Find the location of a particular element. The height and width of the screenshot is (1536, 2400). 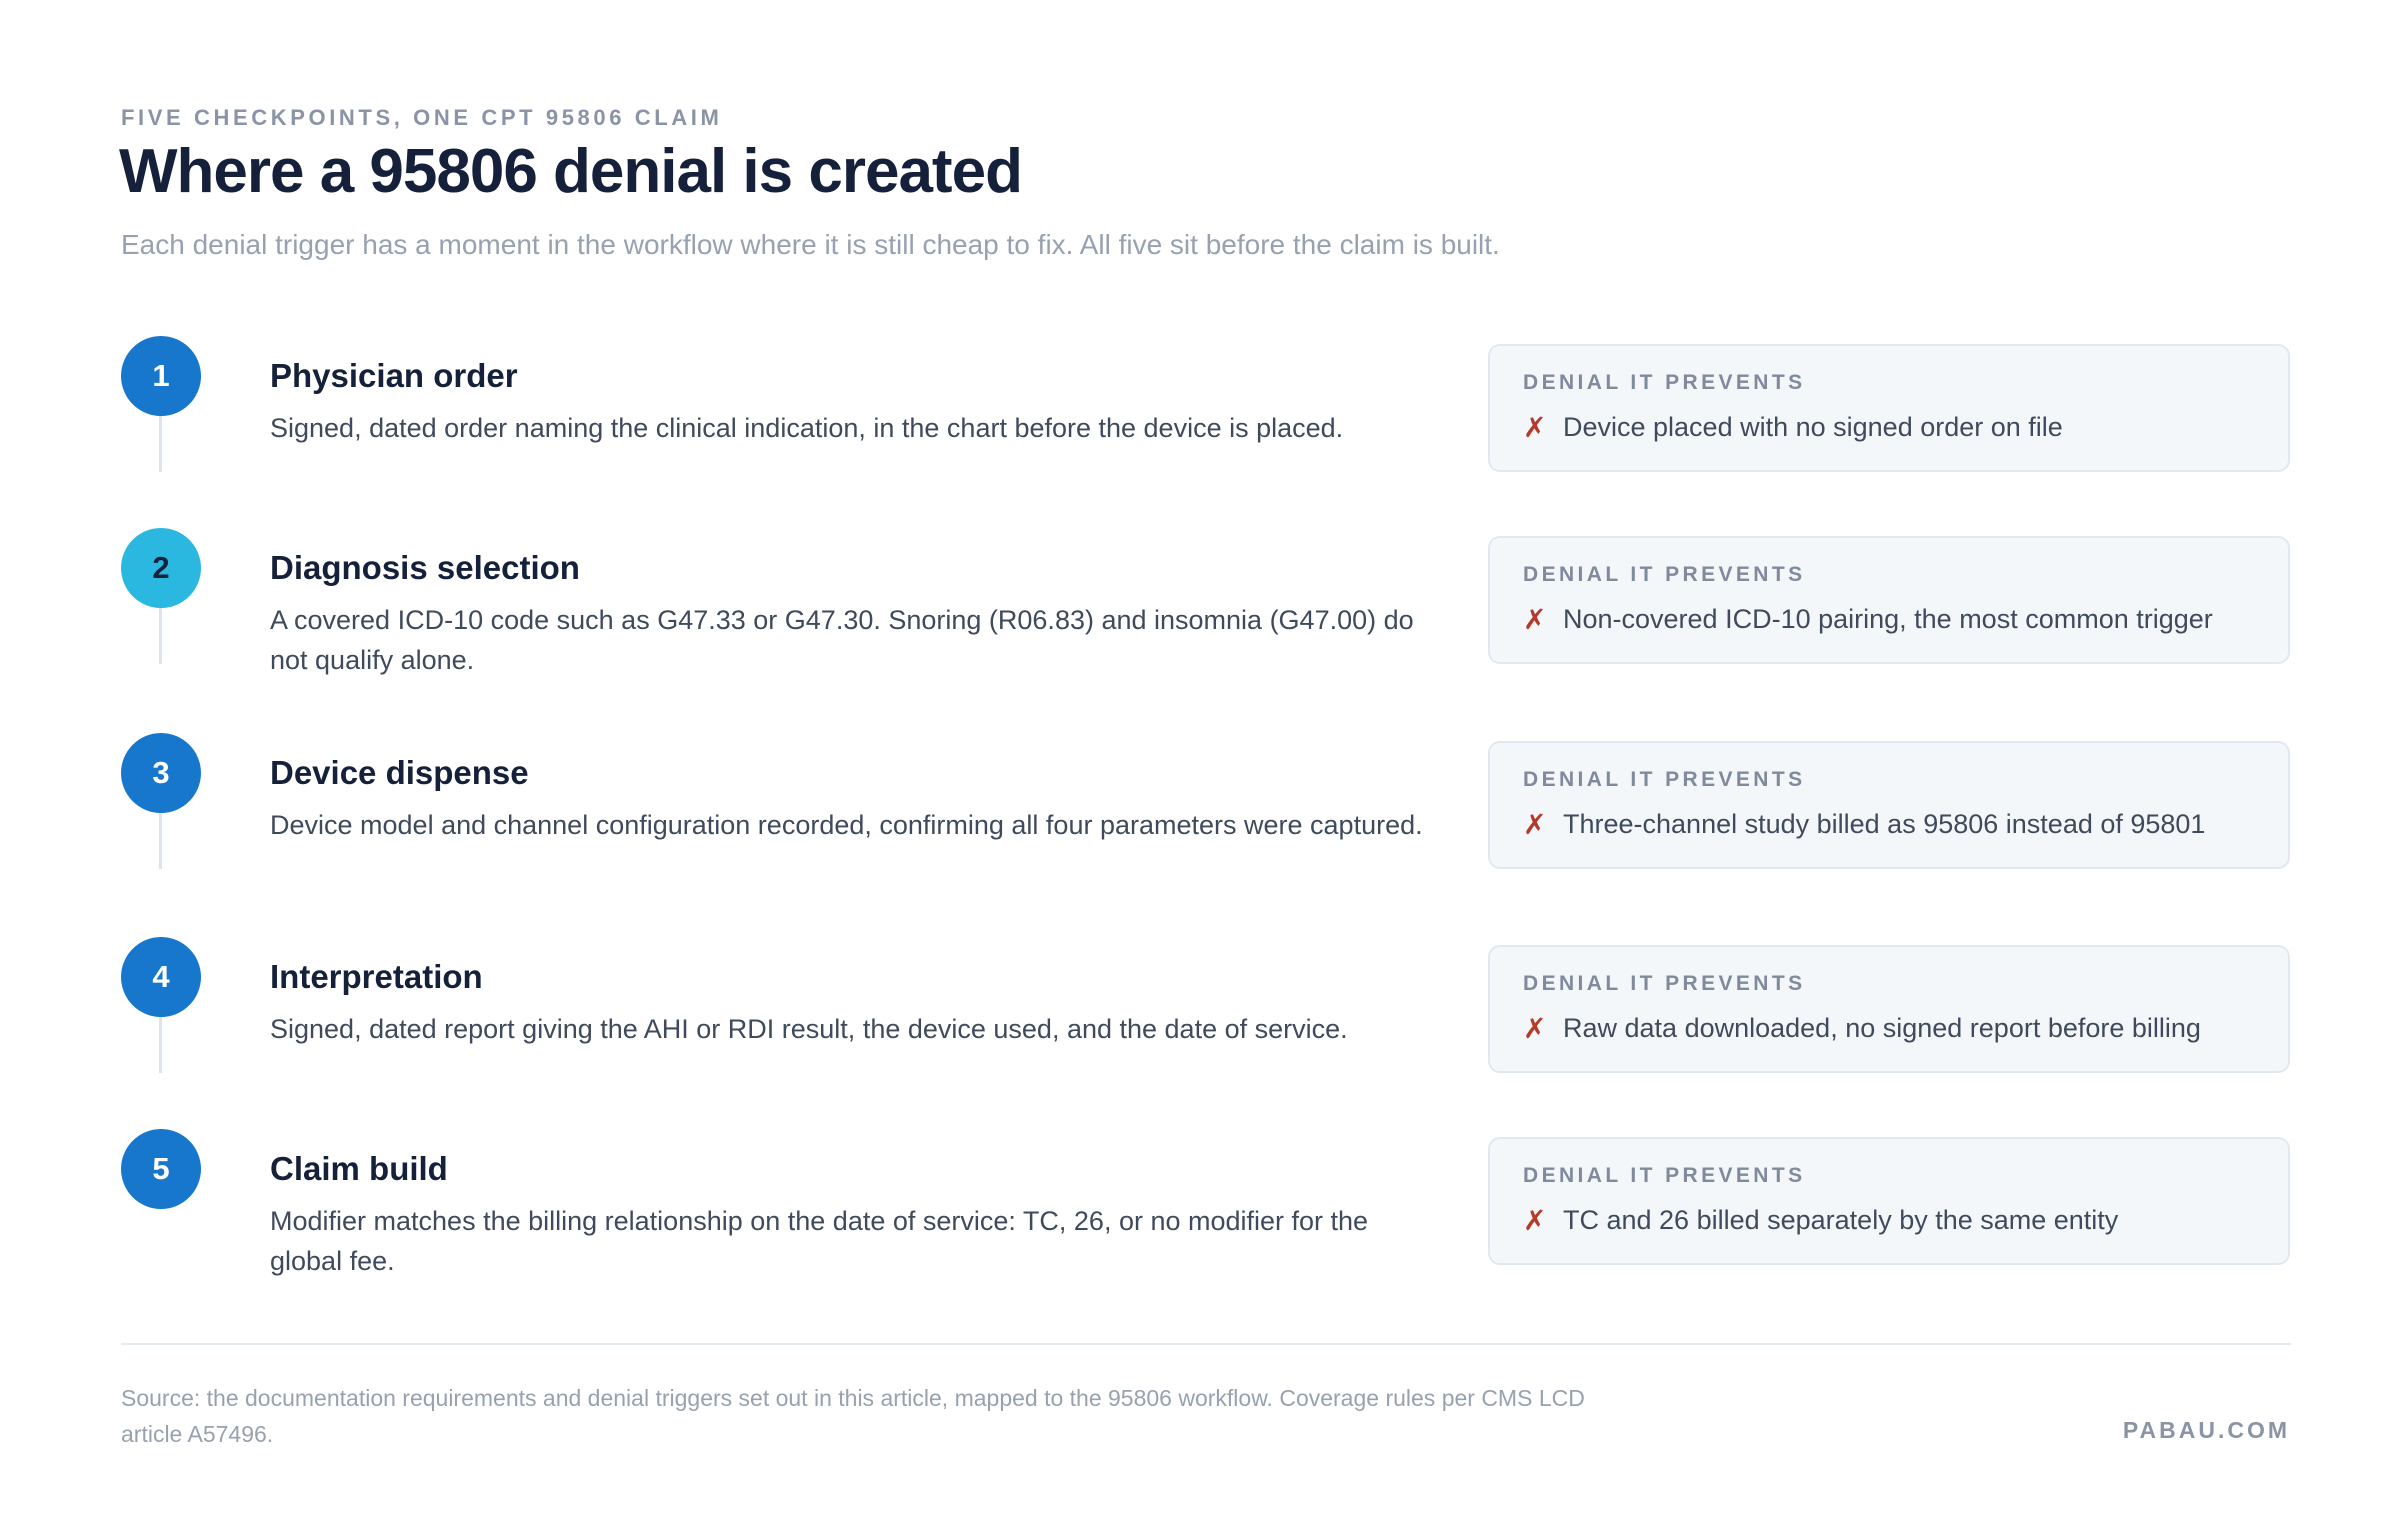

step-title: Diagnosis selection is located at coordinates (425, 567).